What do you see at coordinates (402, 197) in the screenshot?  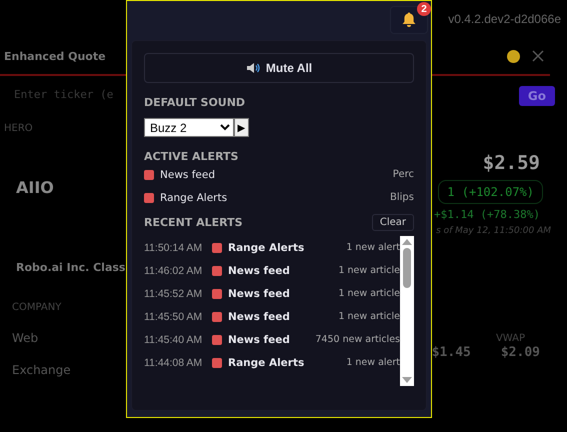 I see `alert-sound: Blips` at bounding box center [402, 197].